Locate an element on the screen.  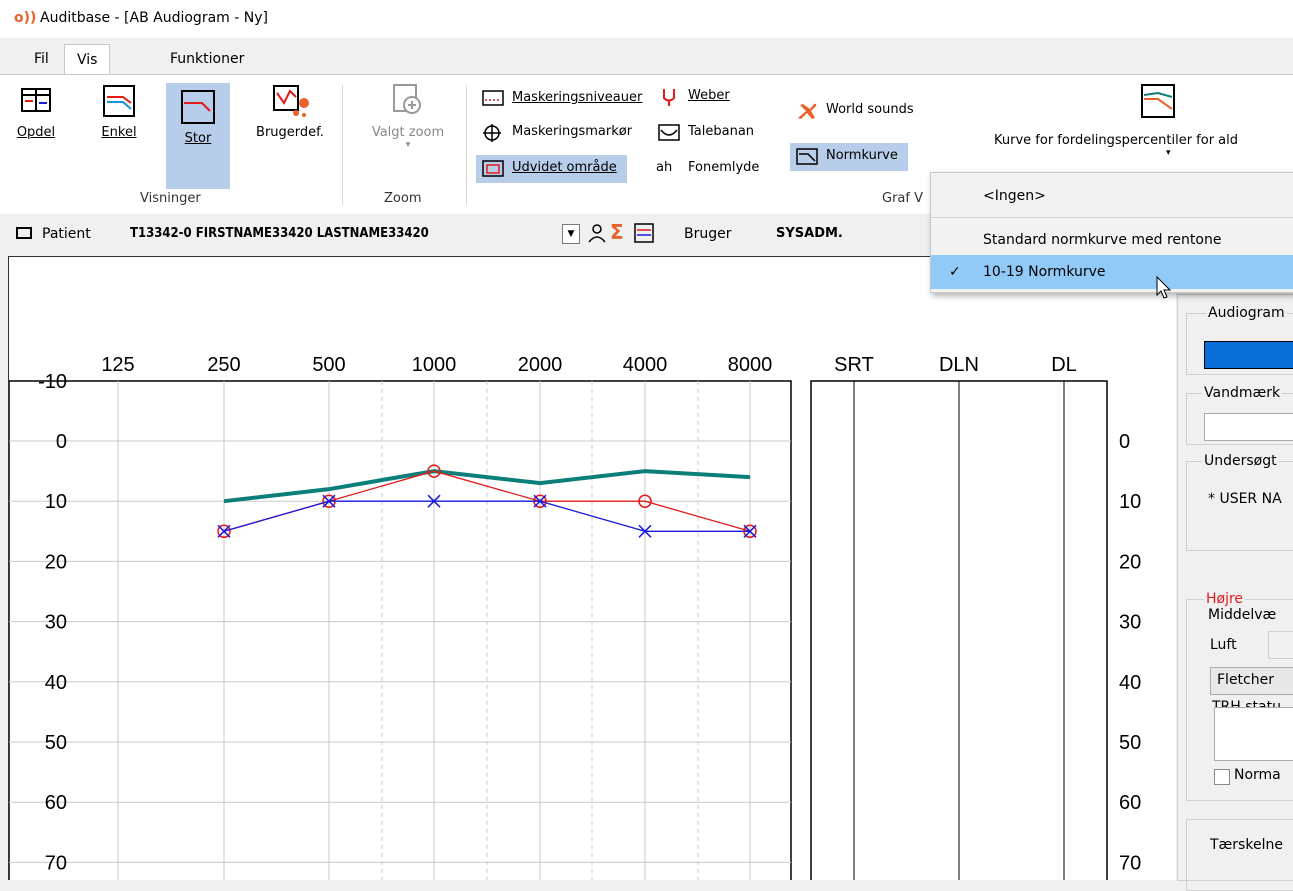
split-view-icon is located at coordinates (36, 101).